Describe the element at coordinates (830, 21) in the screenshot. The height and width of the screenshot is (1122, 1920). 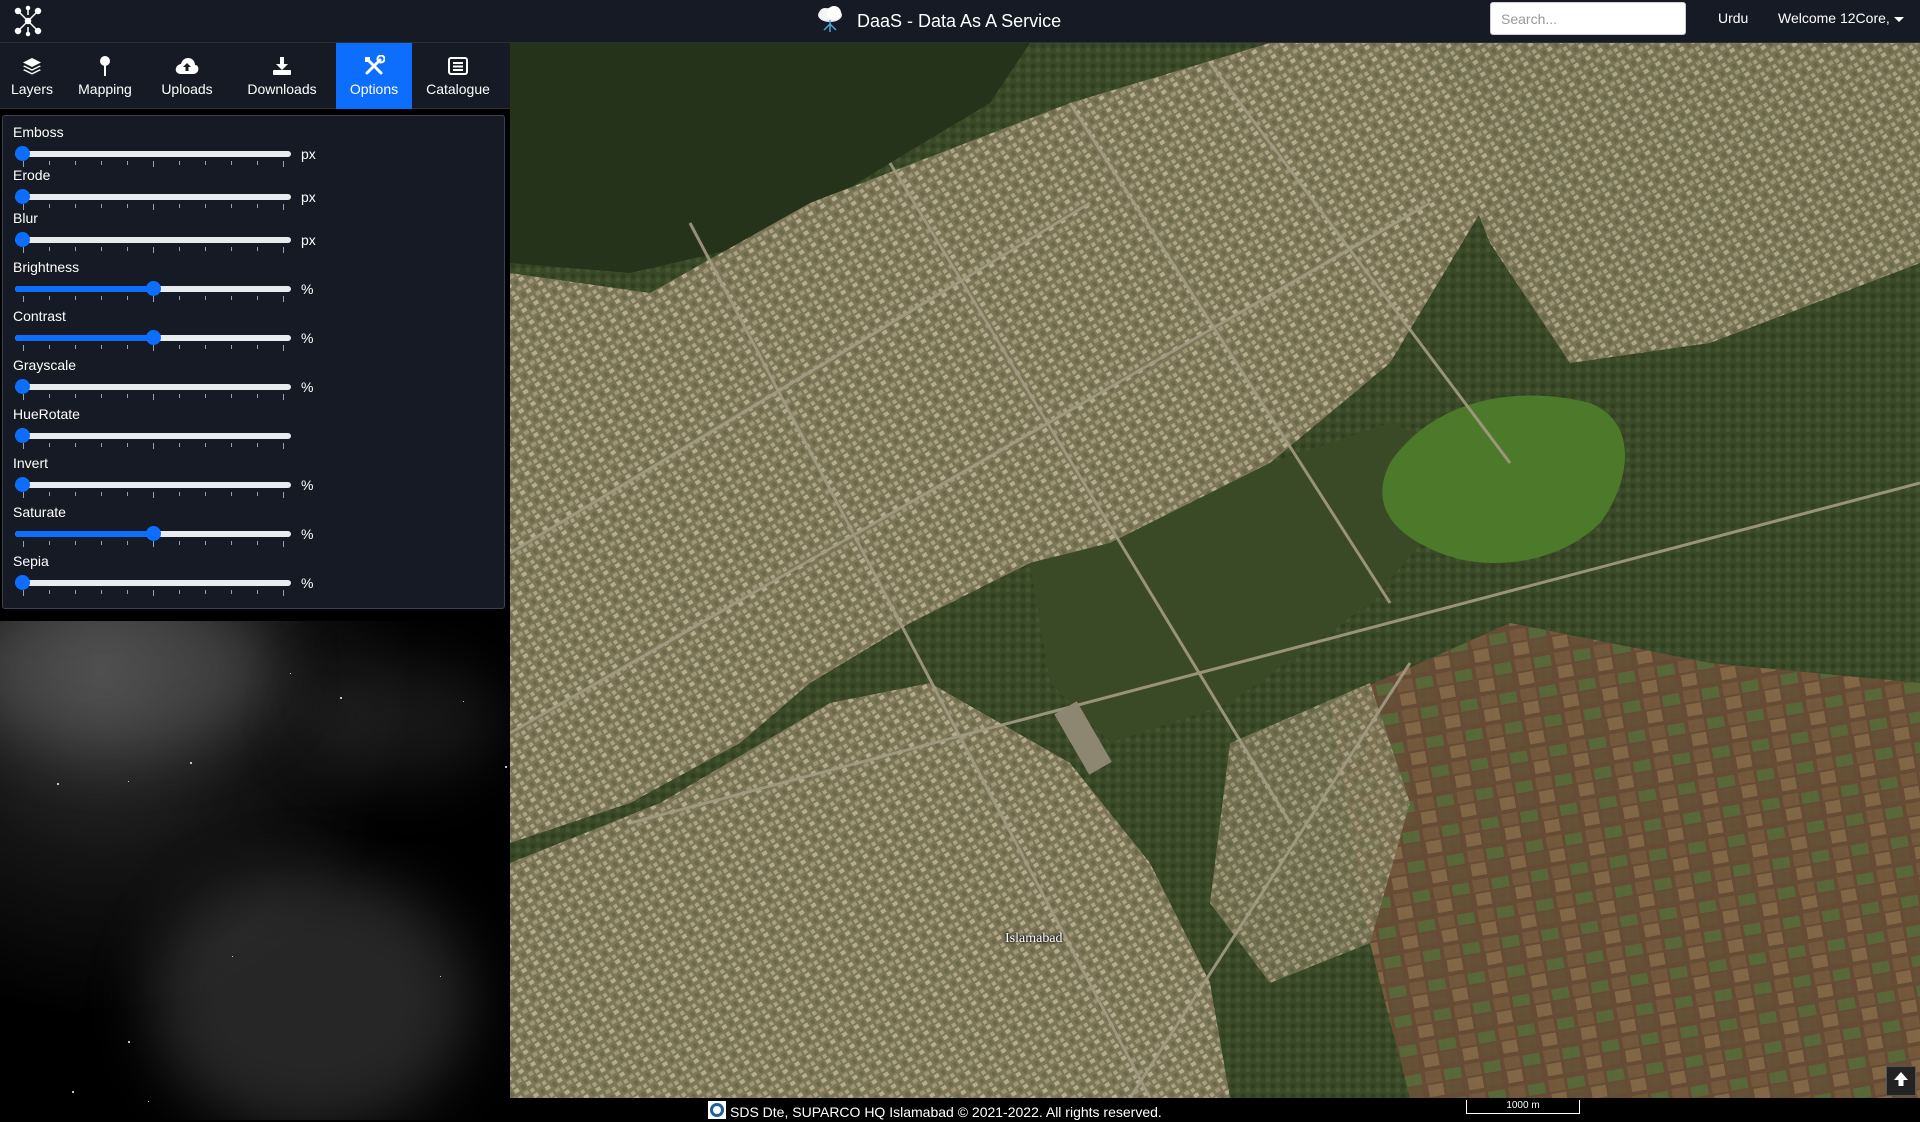
I see `cloud-tree-icon` at that location.